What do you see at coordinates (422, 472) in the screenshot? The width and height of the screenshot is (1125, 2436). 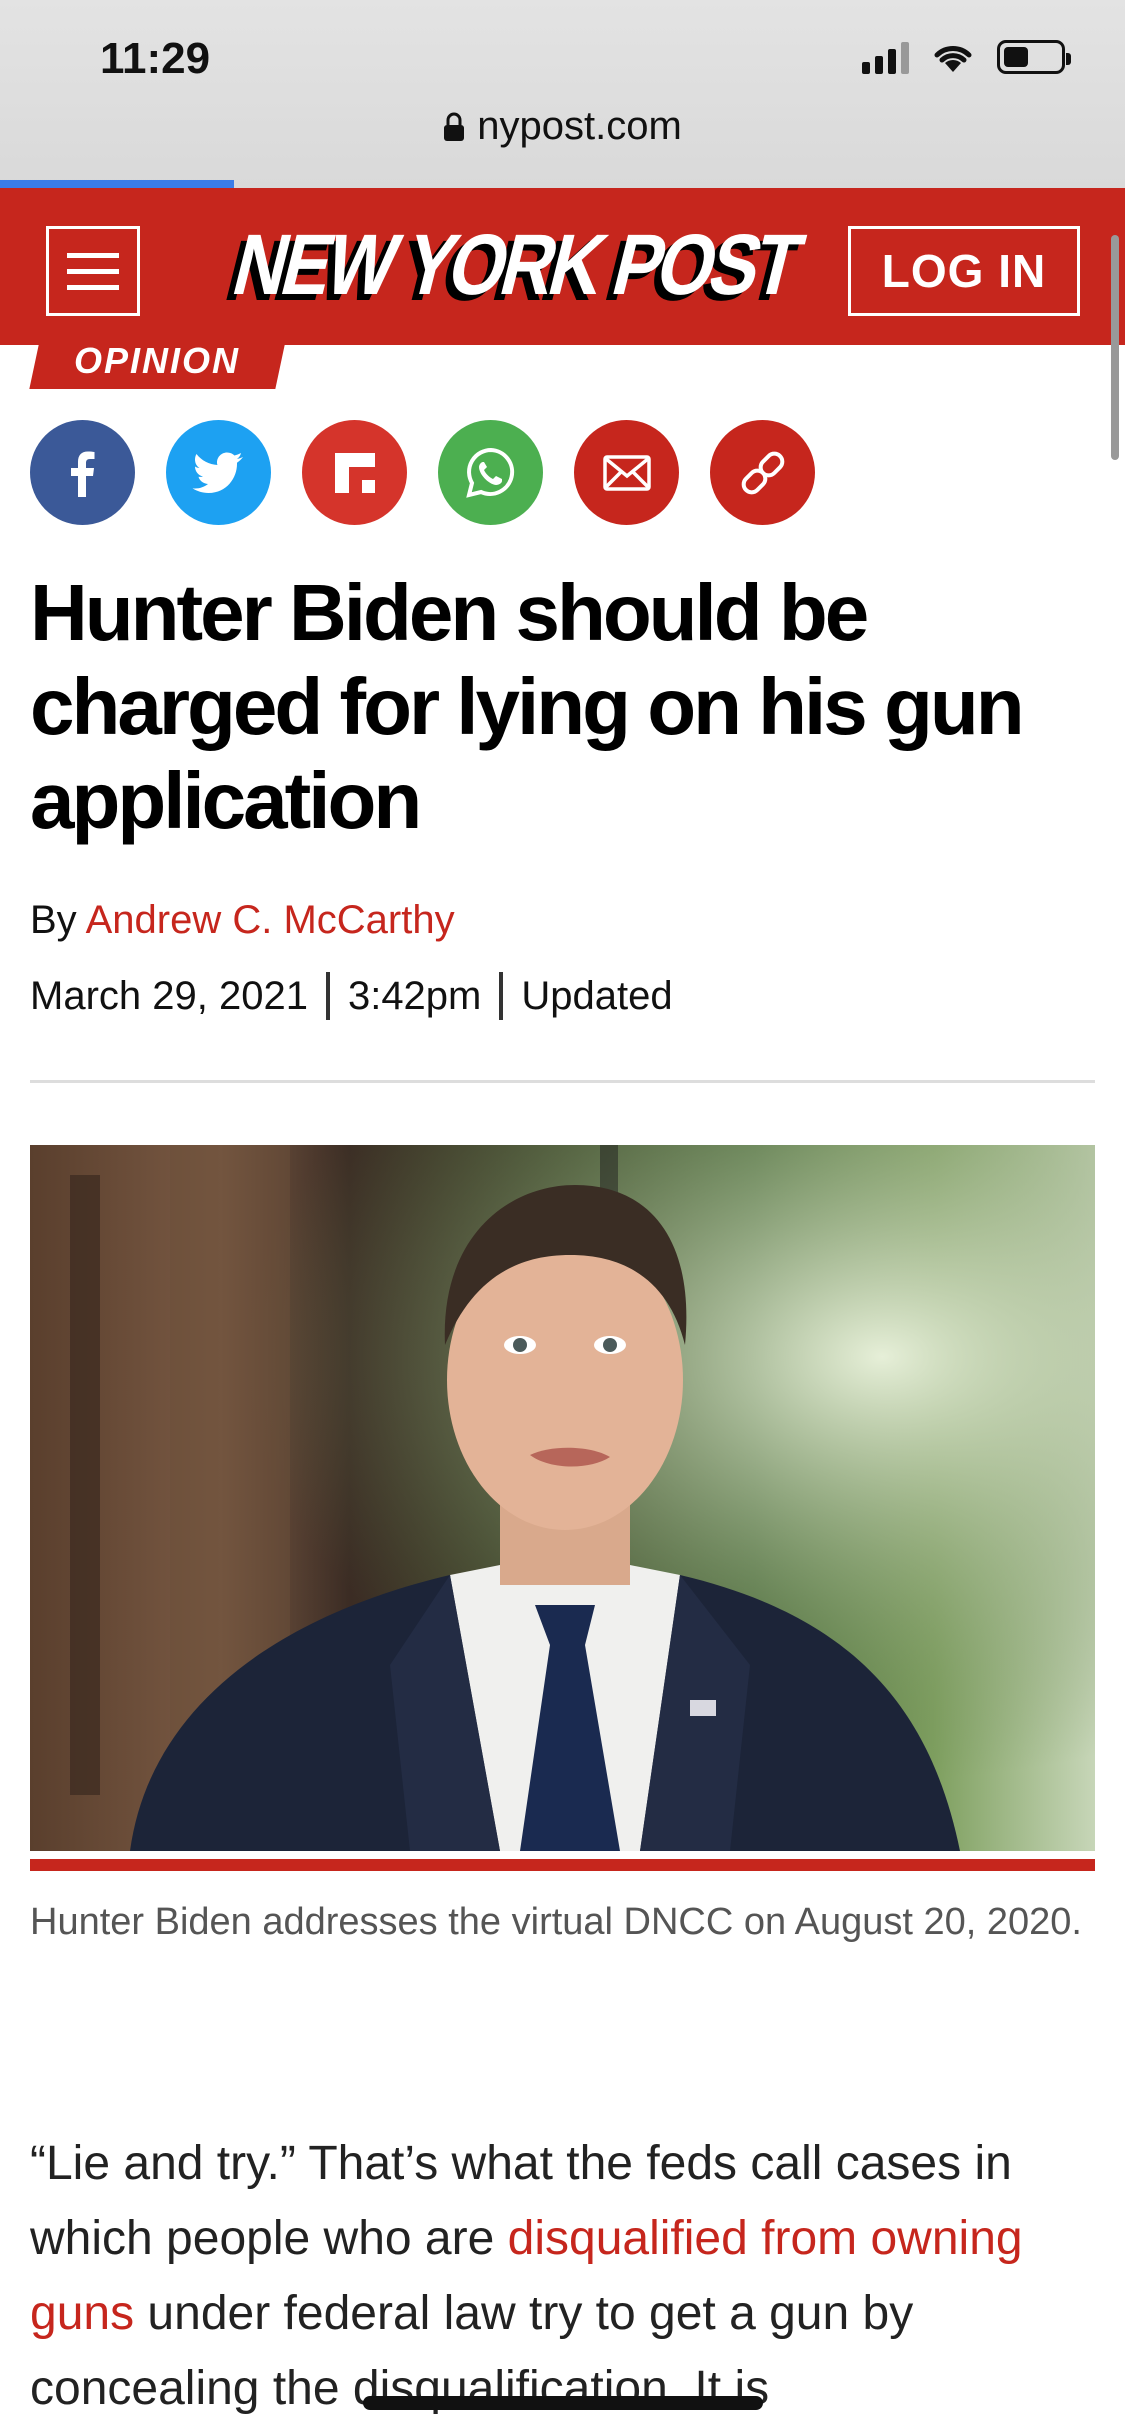 I see `share-buttons` at bounding box center [422, 472].